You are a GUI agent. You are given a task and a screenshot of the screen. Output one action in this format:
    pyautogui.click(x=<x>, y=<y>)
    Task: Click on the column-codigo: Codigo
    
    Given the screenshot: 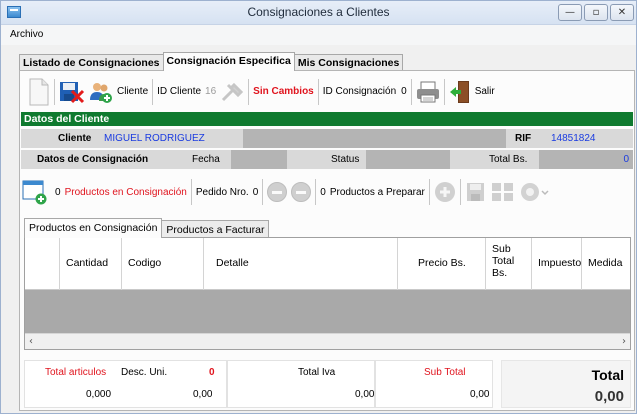 What is the action you would take?
    pyautogui.click(x=162, y=264)
    